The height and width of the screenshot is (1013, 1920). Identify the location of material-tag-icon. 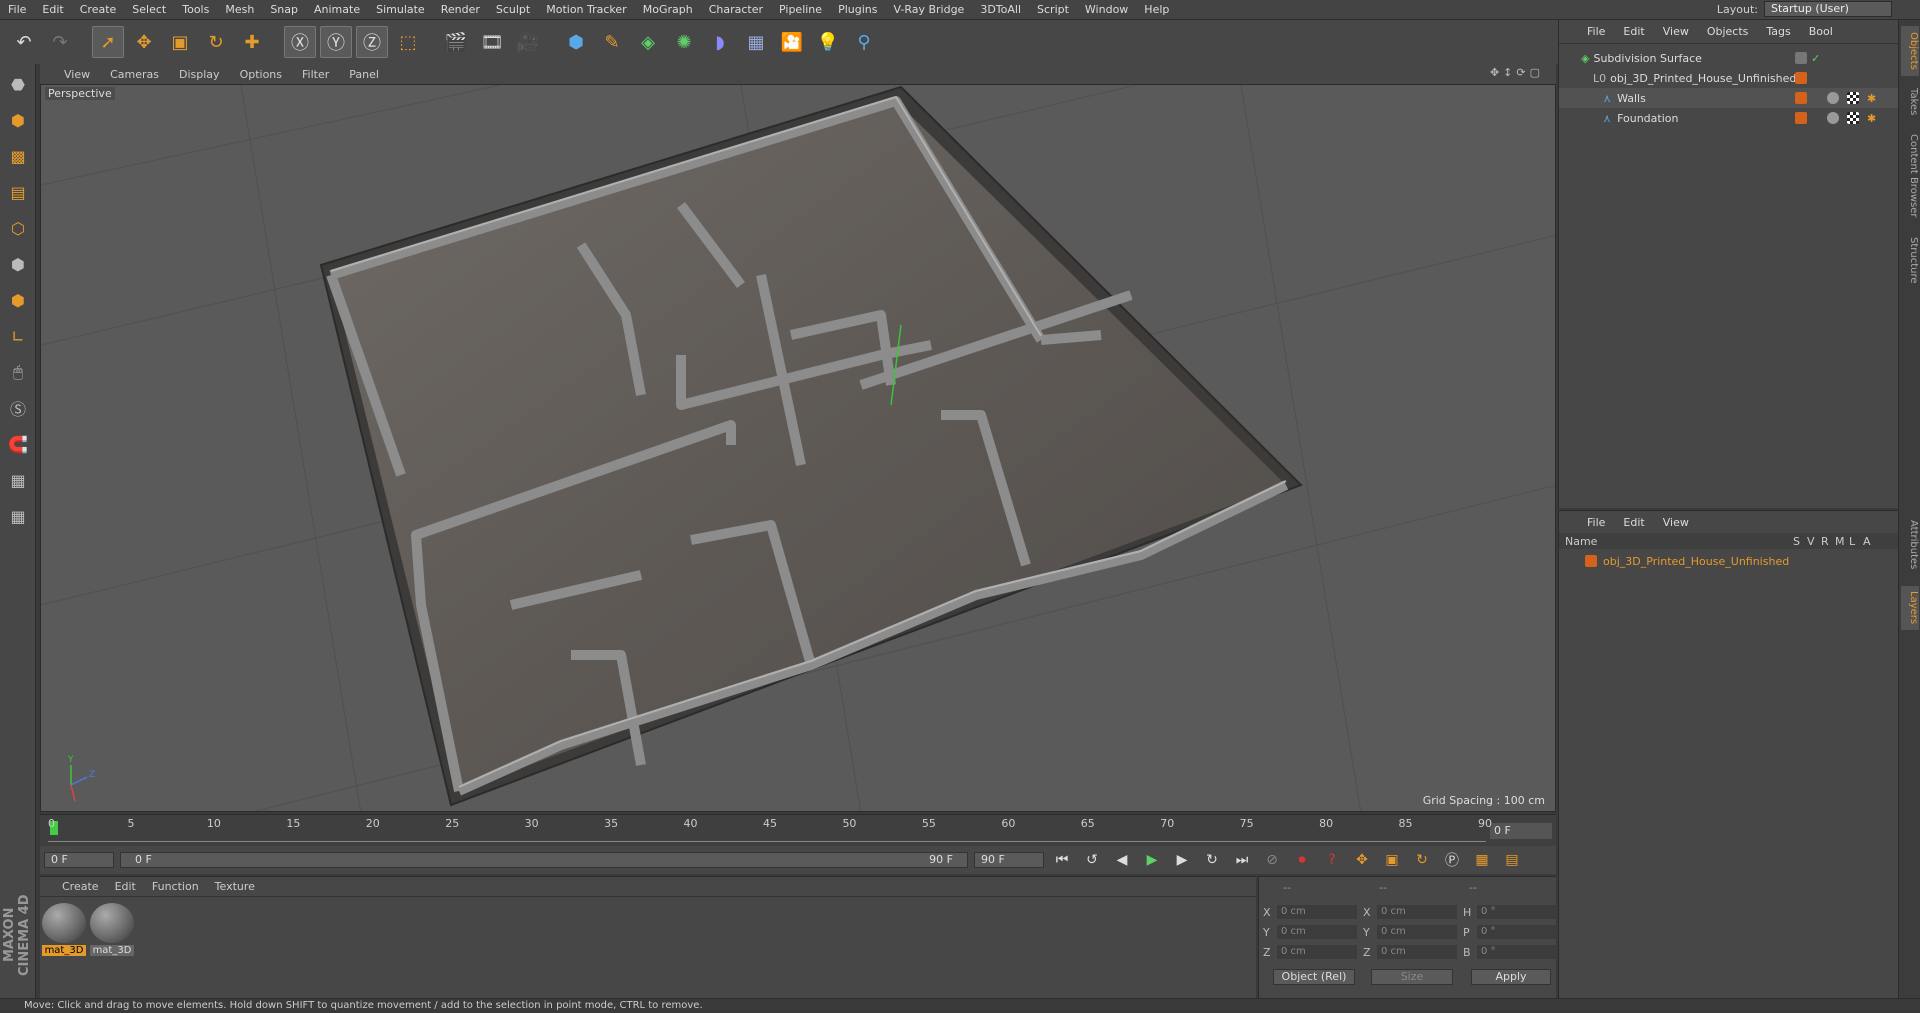
(1833, 118).